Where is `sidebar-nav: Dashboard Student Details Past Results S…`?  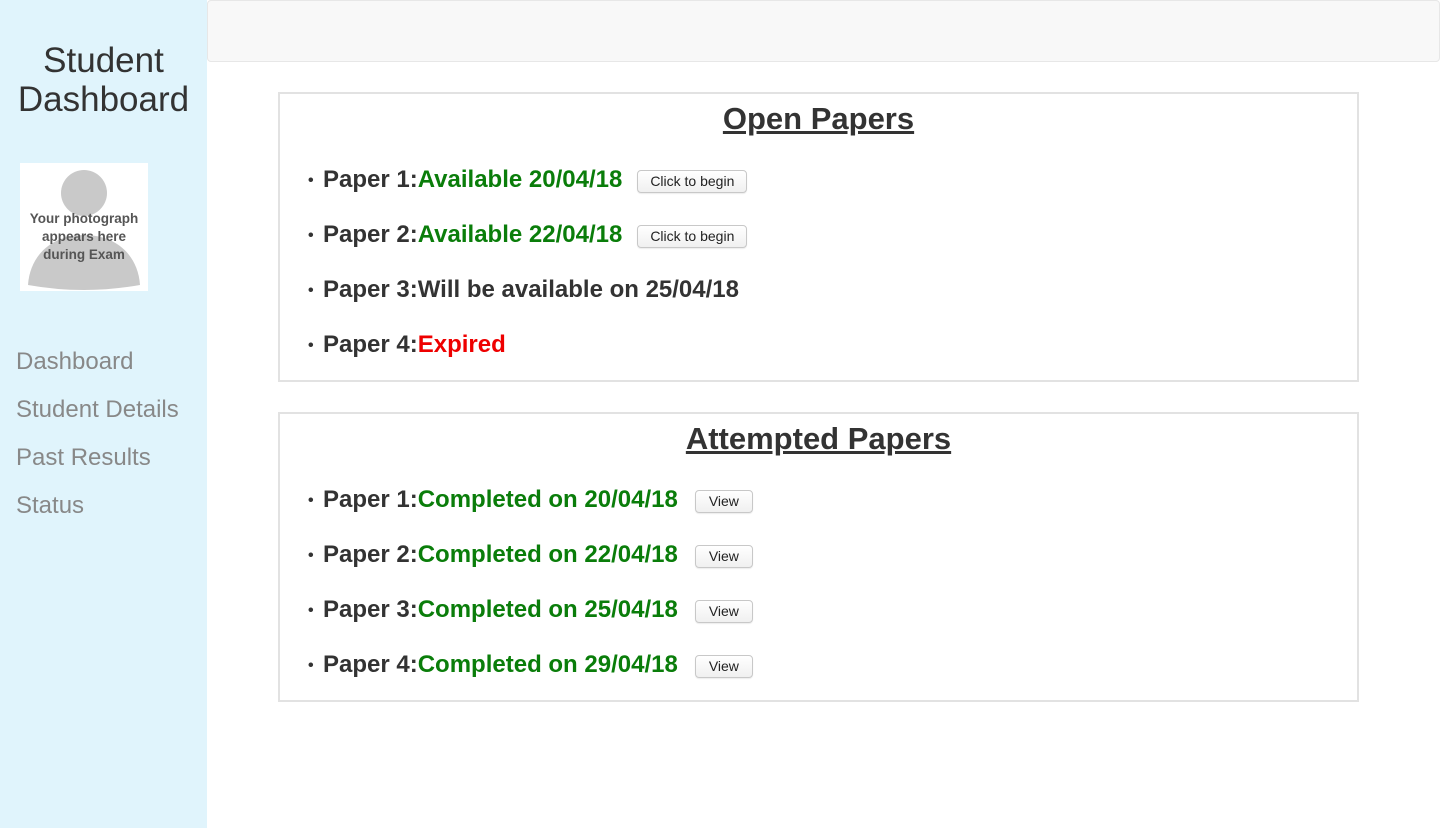
sidebar-nav: Dashboard Student Details Past Results S… is located at coordinates (97, 434).